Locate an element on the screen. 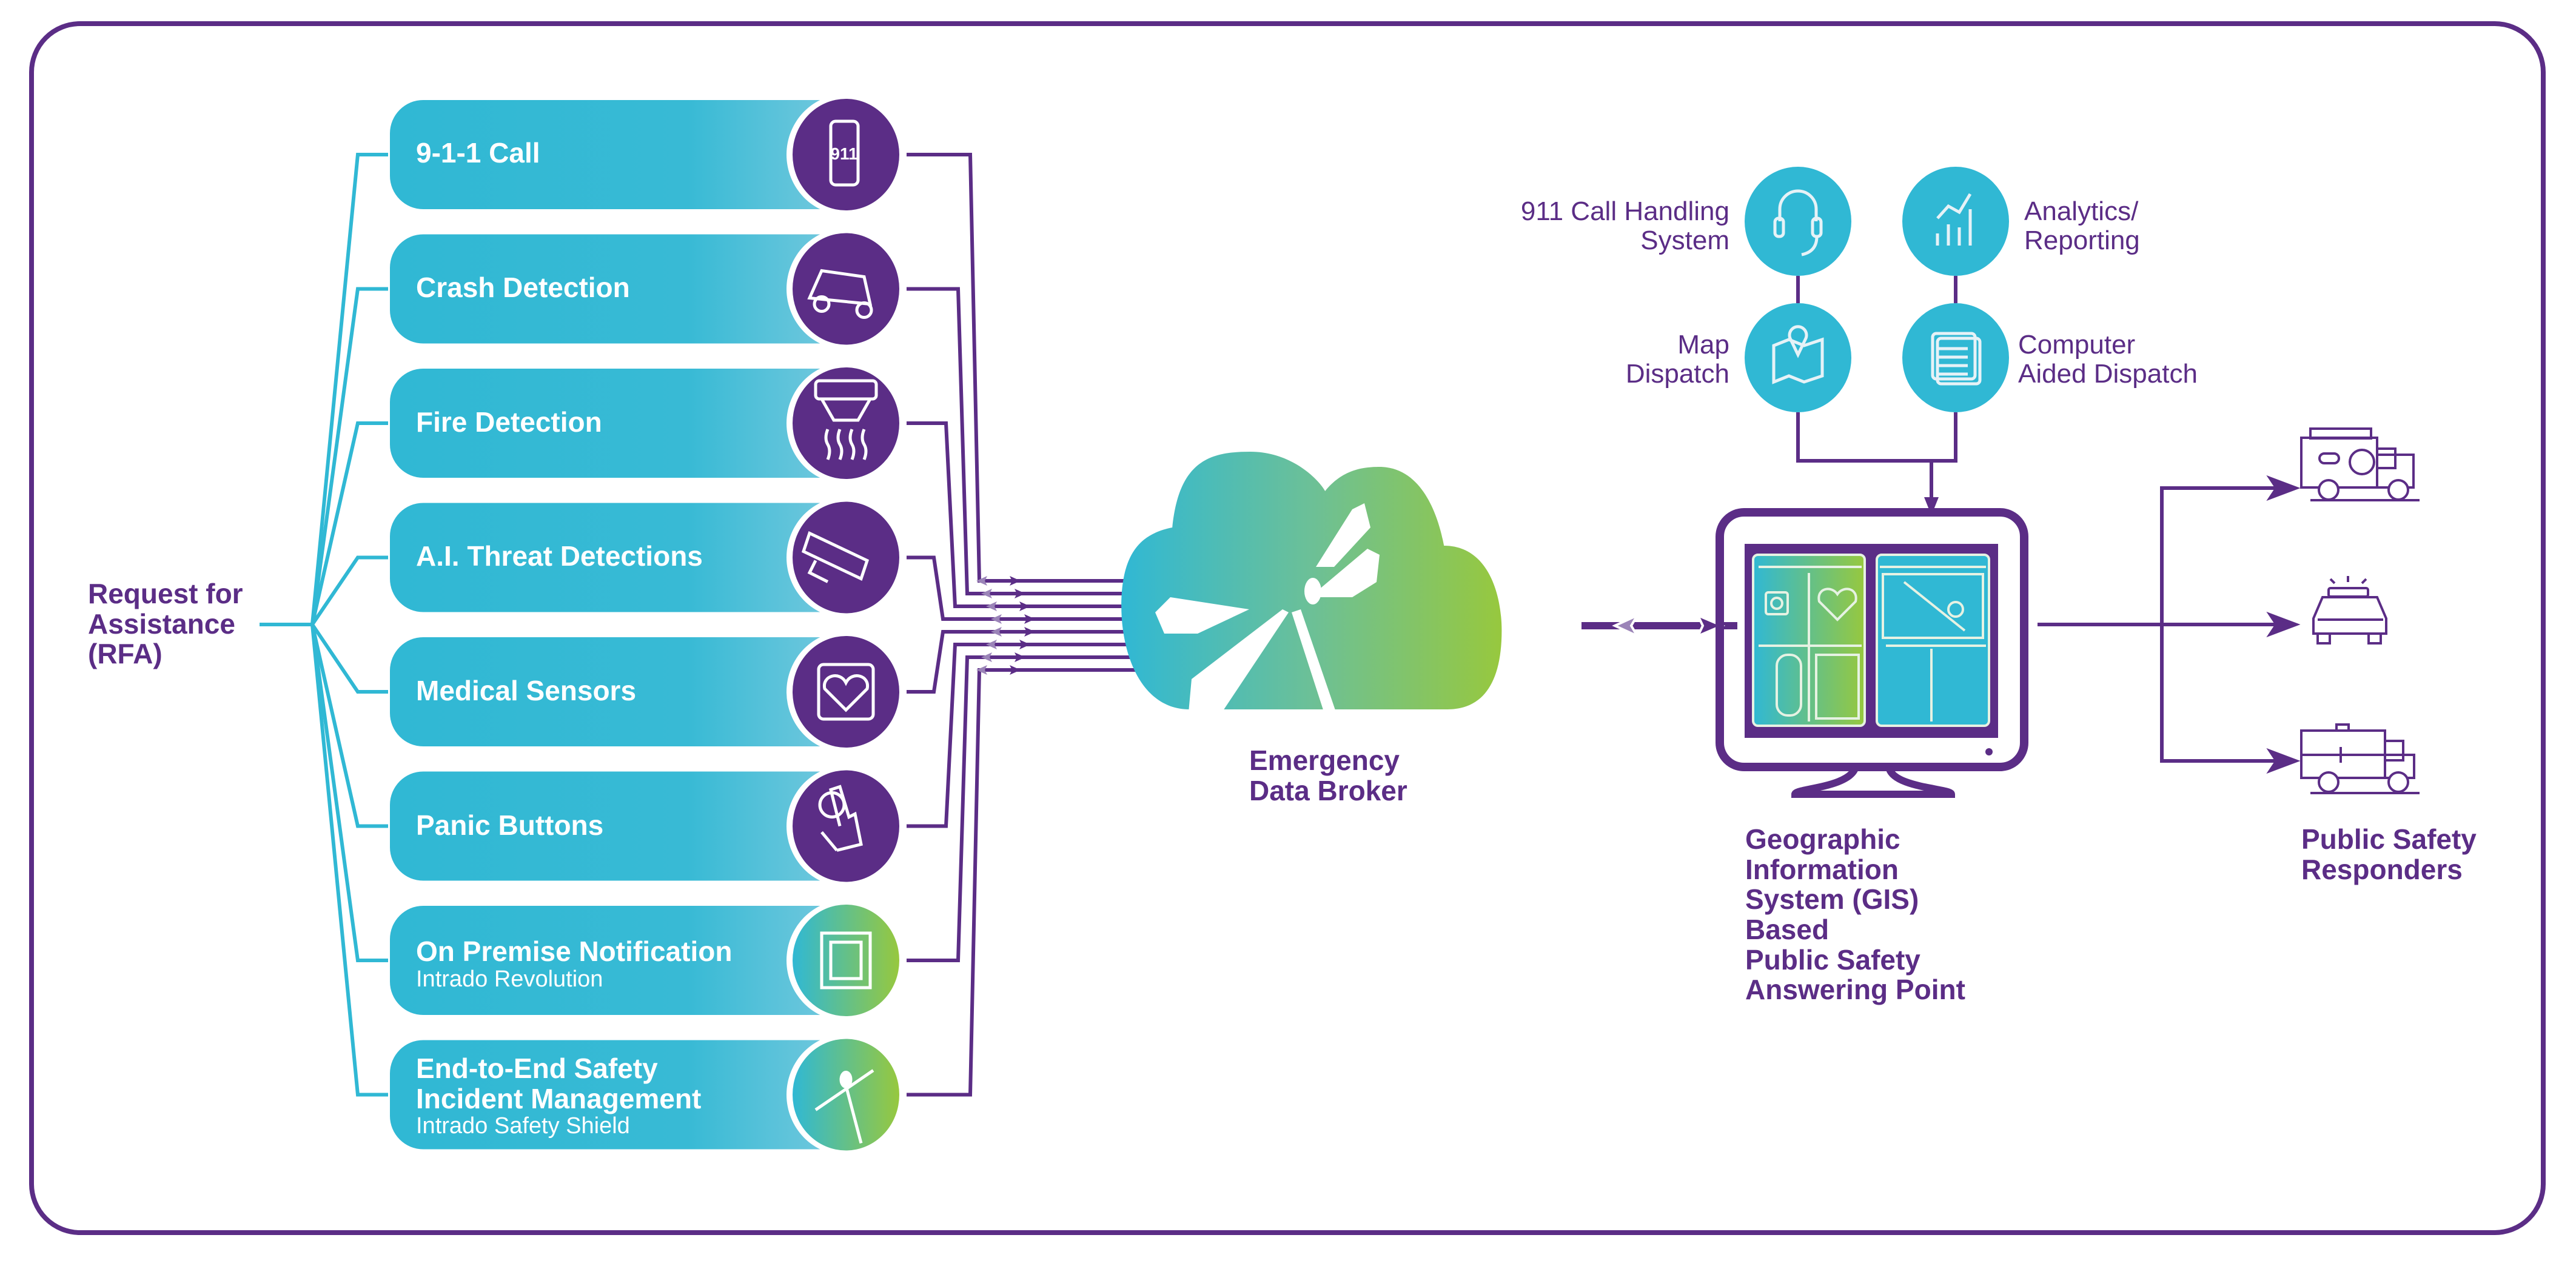 This screenshot has width=2576, height=1269. security-camera-icon is located at coordinates (846, 557).